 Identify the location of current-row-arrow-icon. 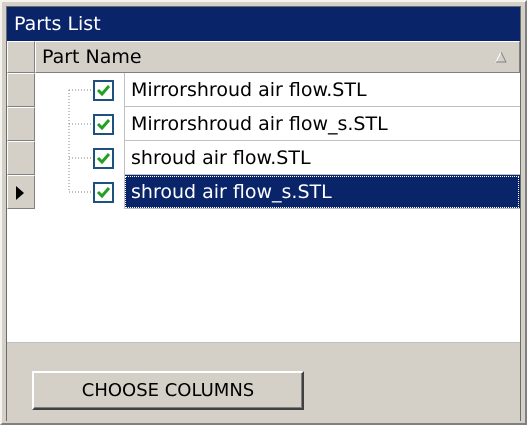
(20, 193).